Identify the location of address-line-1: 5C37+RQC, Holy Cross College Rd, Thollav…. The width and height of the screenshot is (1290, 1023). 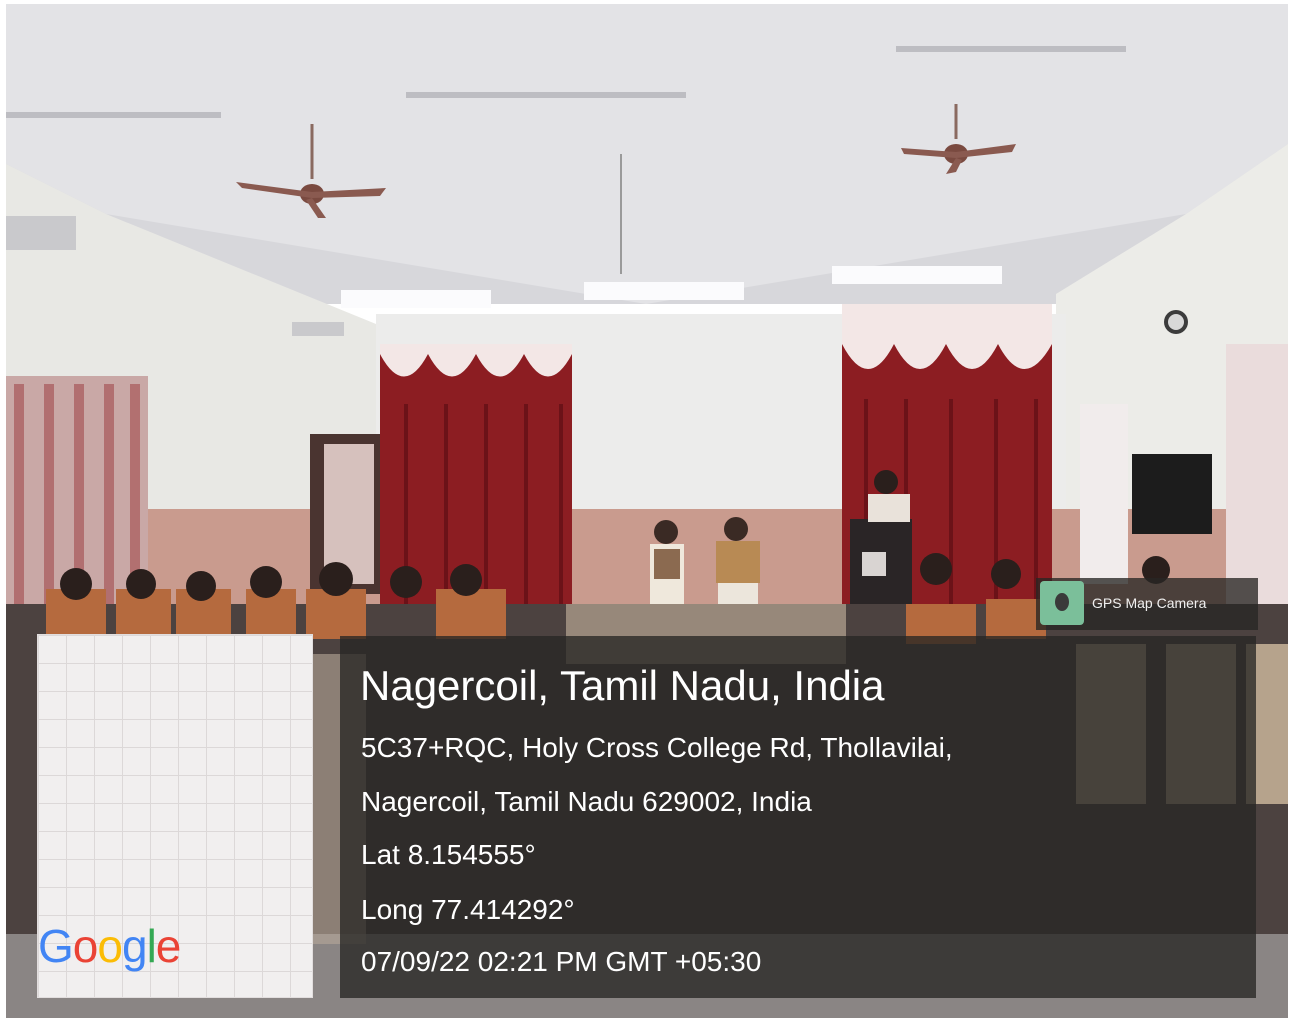
(657, 747).